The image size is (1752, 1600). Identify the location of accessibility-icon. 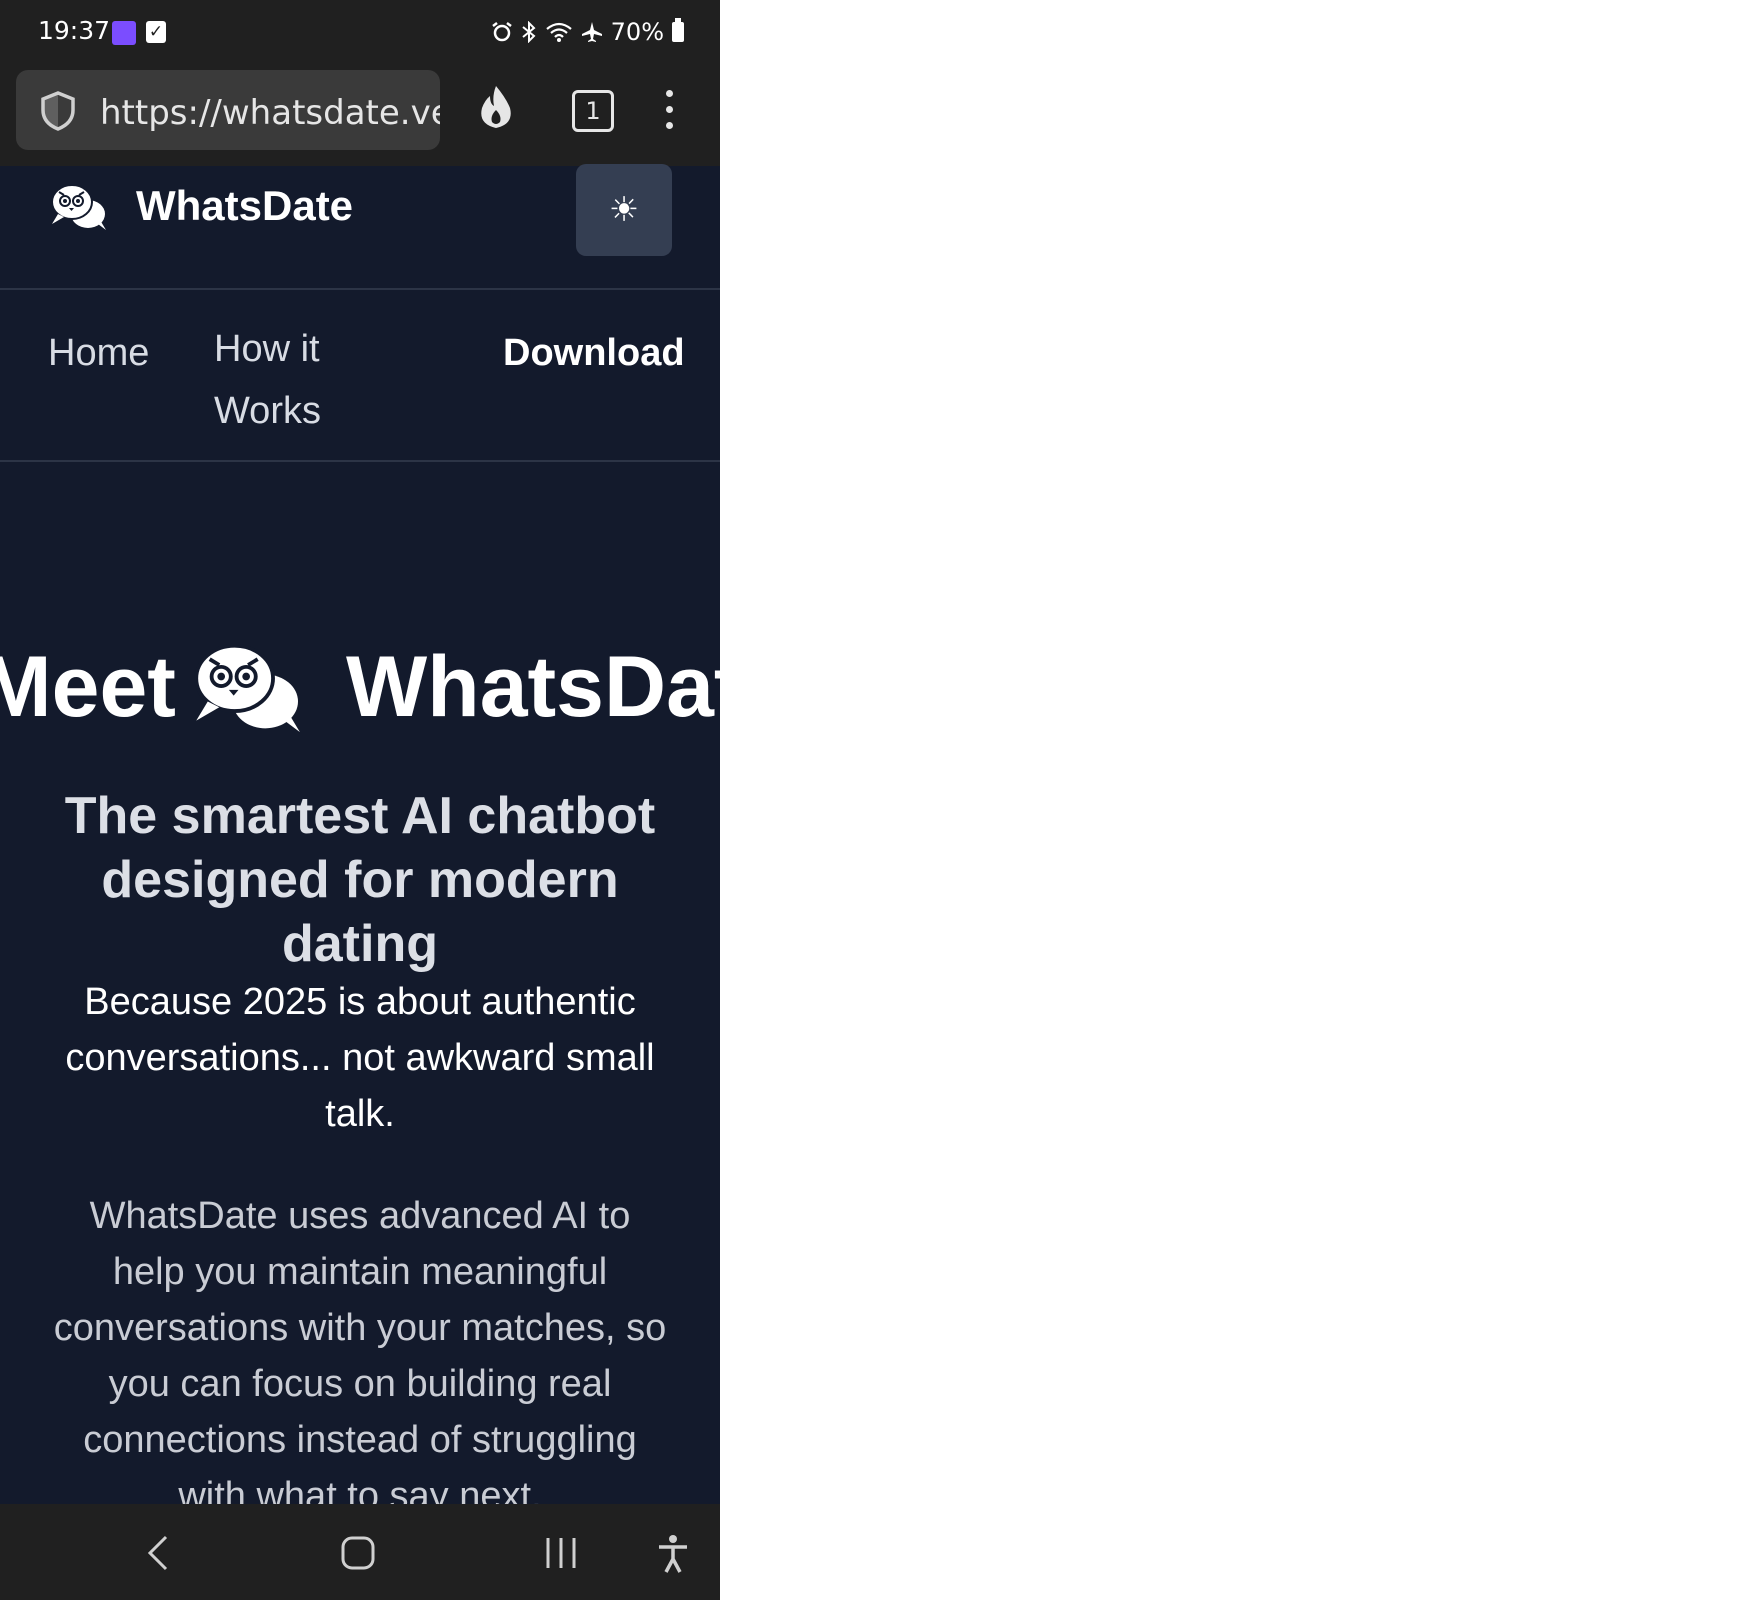
(673, 1556).